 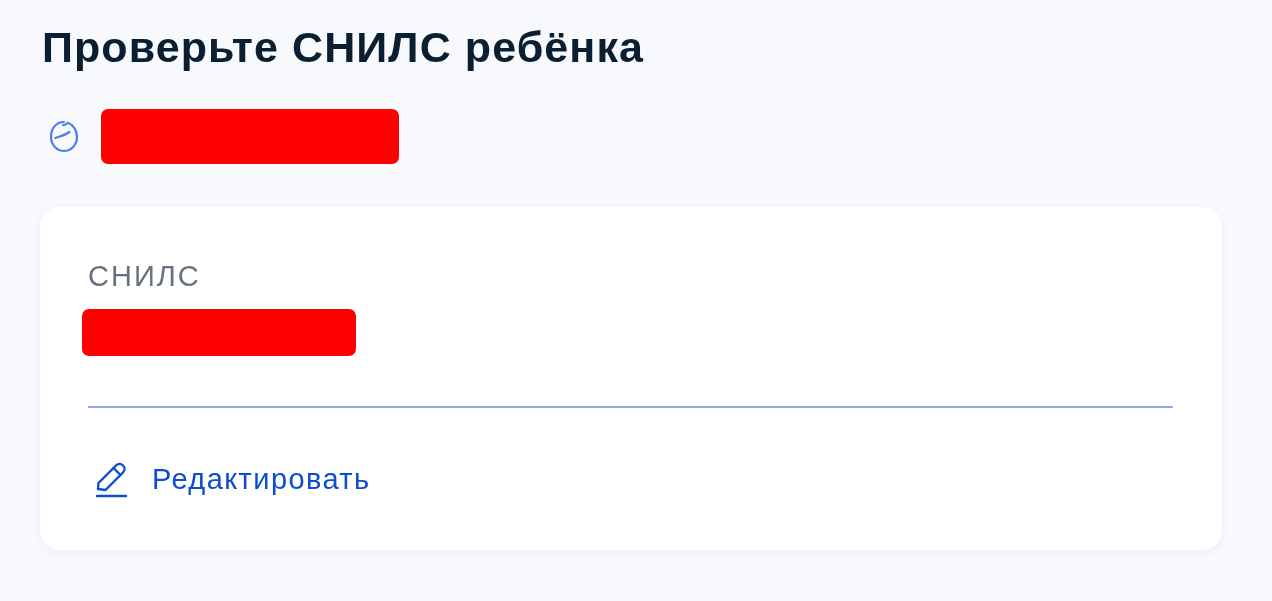 I want to click on page-title: Проверьте СНИЛС ребёнка, so click(x=343, y=47).